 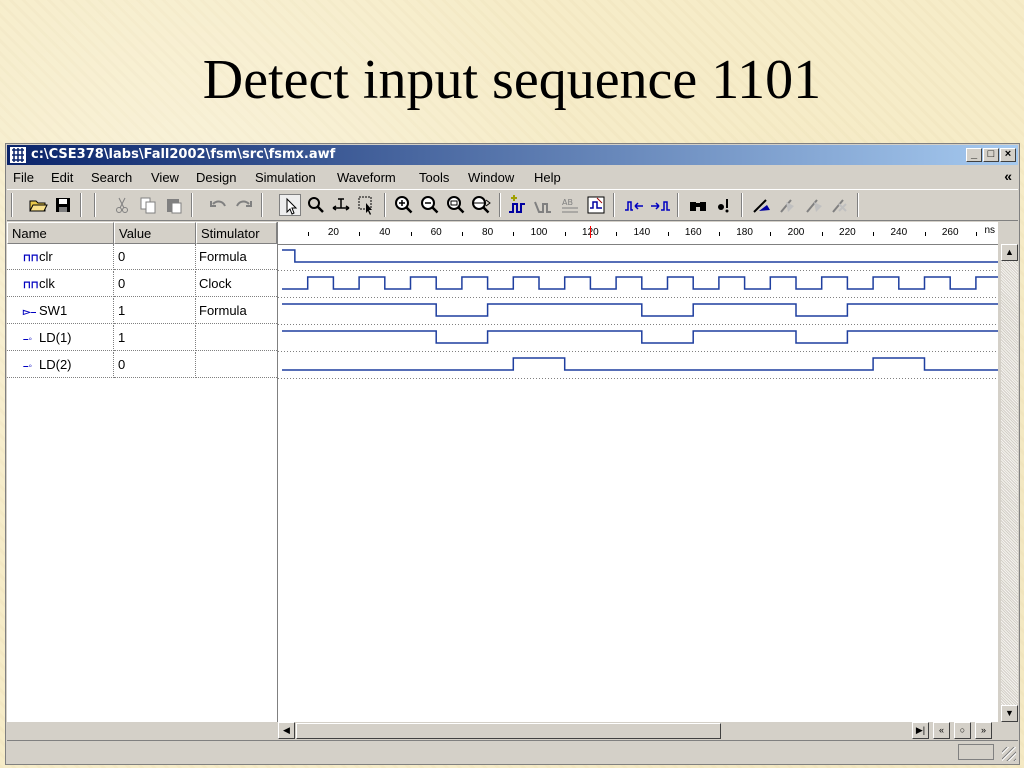 I want to click on menu-view: View, so click(x=165, y=177).